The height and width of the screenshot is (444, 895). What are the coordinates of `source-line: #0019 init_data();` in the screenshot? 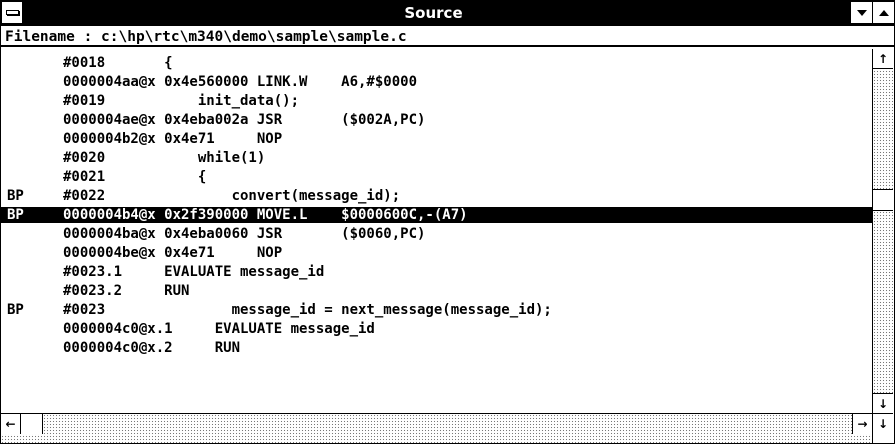 It's located at (436, 101).